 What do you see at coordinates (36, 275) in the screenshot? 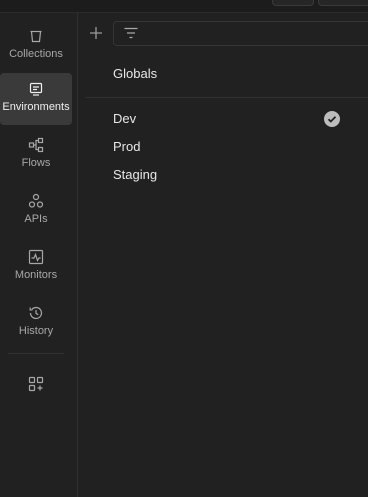
I see `sidebar-item-label: Monitors` at bounding box center [36, 275].